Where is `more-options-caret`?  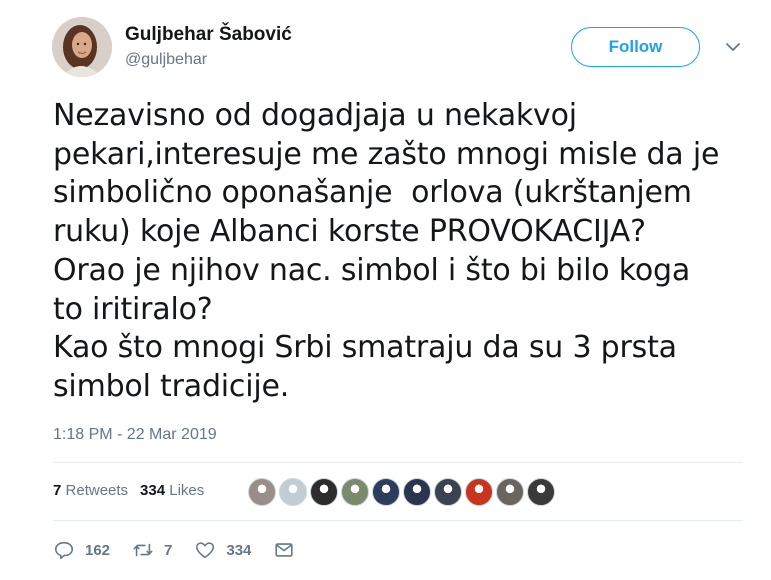
more-options-caret is located at coordinates (733, 47).